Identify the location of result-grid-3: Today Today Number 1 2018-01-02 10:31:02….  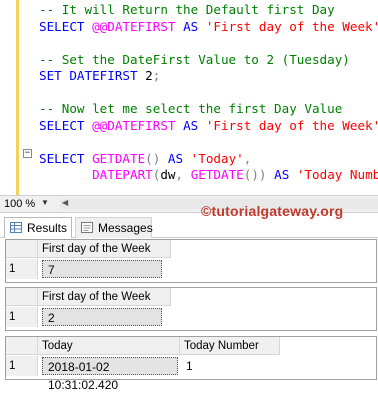
(191, 364).